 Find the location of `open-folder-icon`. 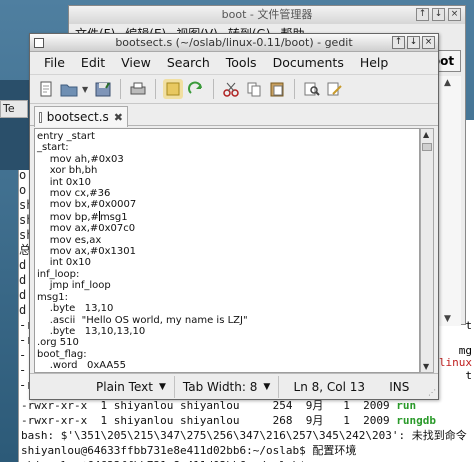

open-folder-icon is located at coordinates (69, 89).